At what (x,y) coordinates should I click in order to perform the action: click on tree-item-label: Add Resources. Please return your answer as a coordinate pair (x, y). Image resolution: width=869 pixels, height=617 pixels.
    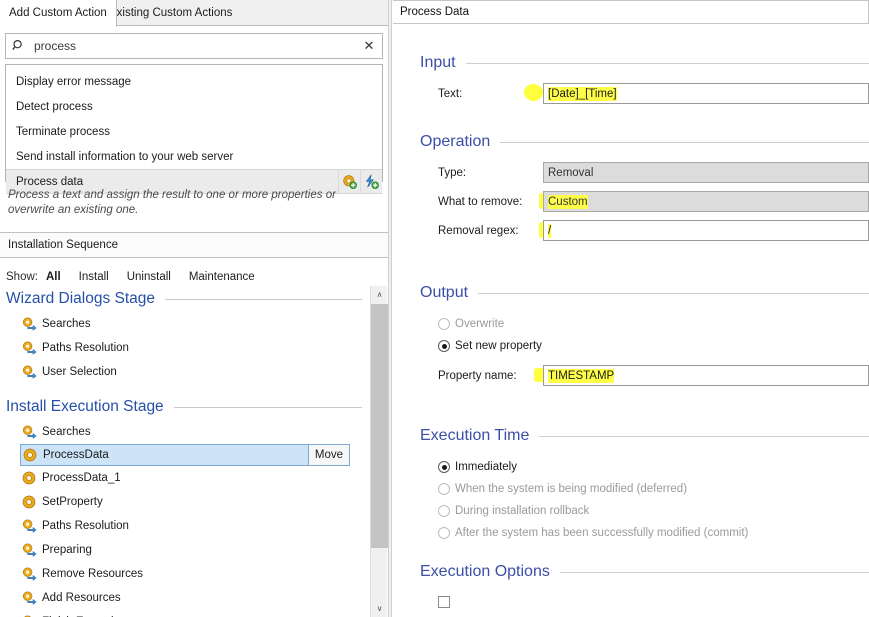
    Looking at the image, I should click on (81, 598).